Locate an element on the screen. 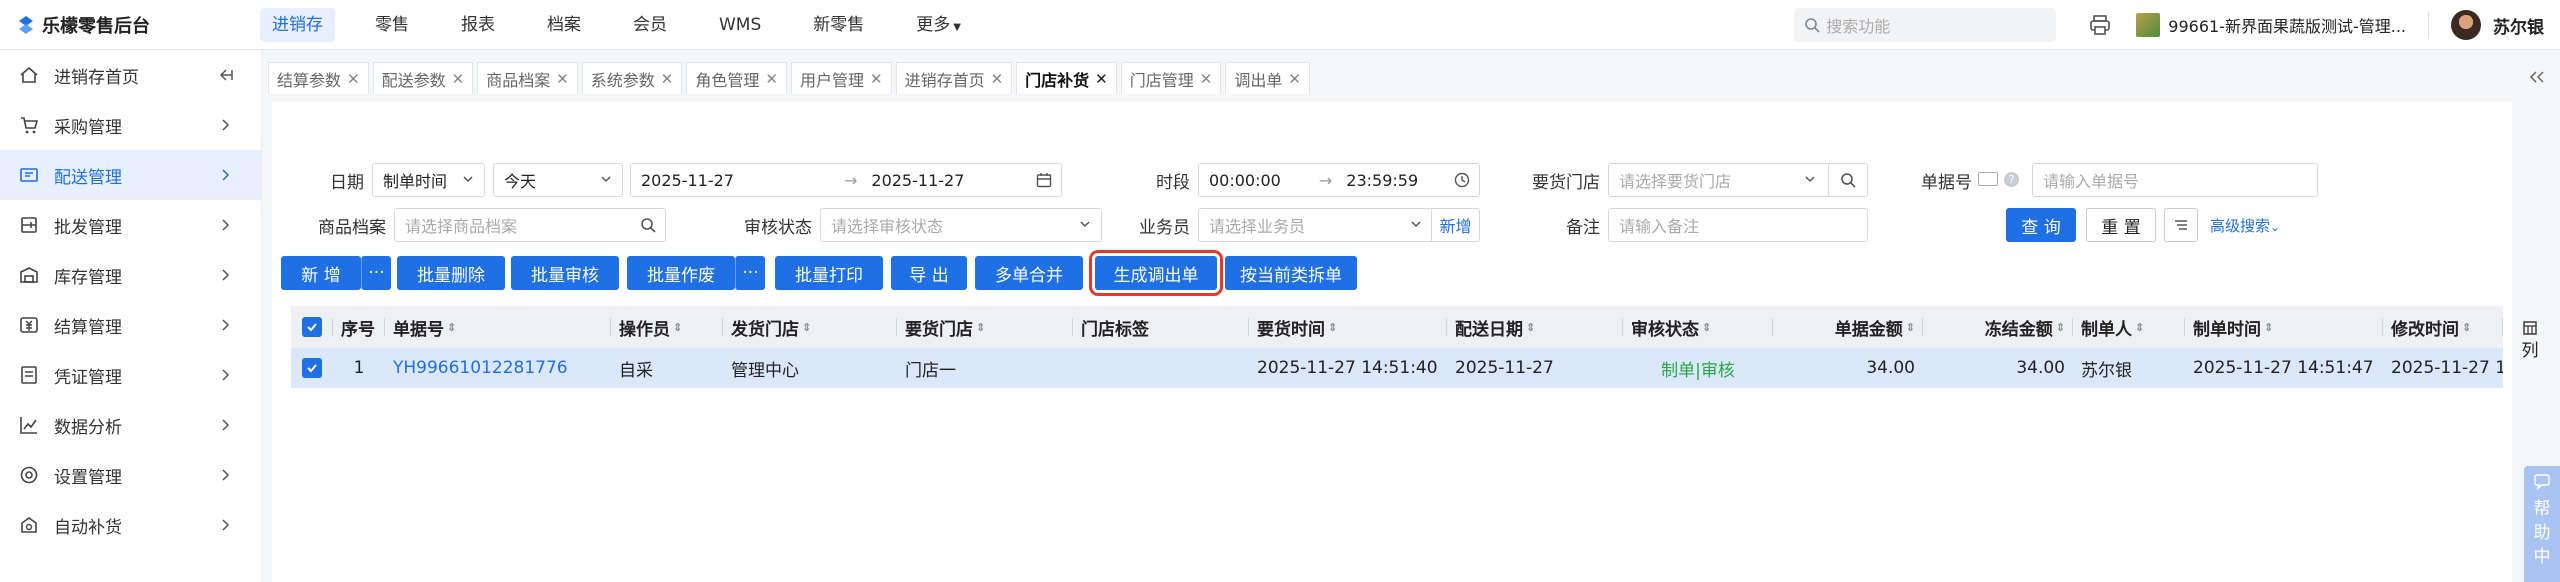  nav-reports: 报表 is located at coordinates (478, 25).